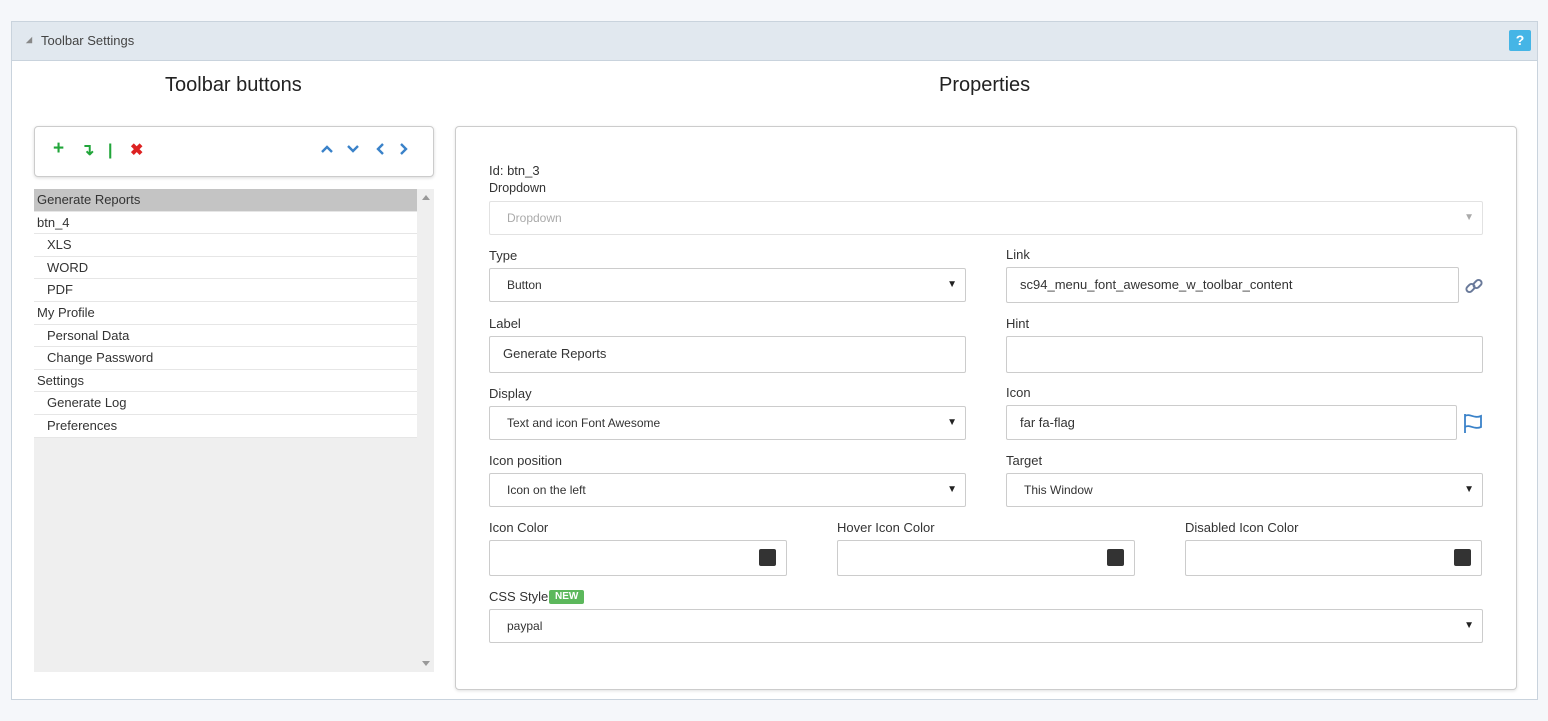 This screenshot has width=1548, height=721. I want to click on scroll-up-icon, so click(426, 197).